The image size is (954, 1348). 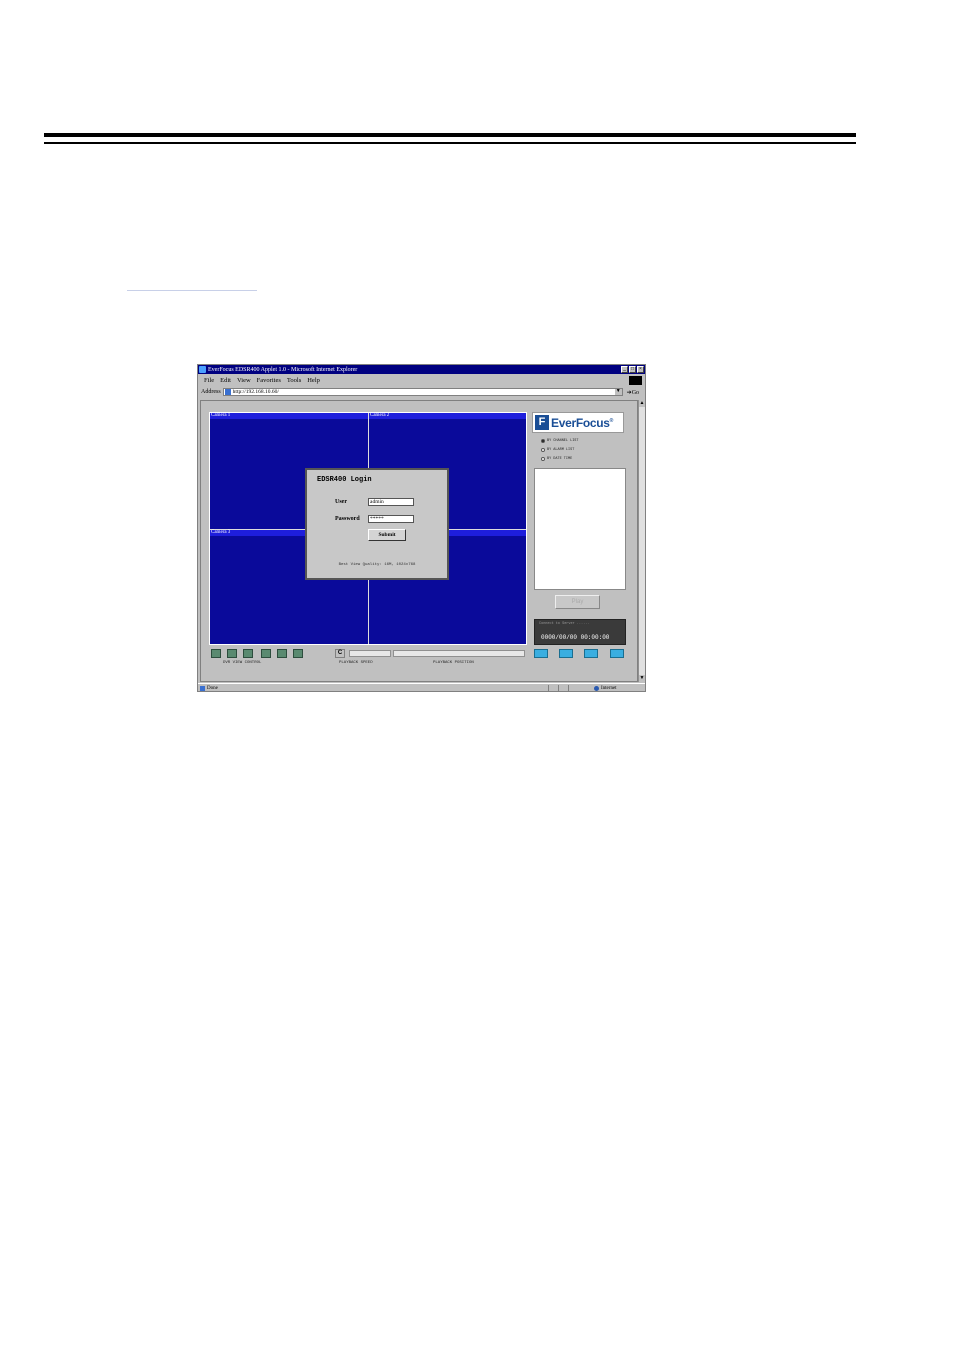 I want to click on password-label: Password, so click(x=347, y=519).